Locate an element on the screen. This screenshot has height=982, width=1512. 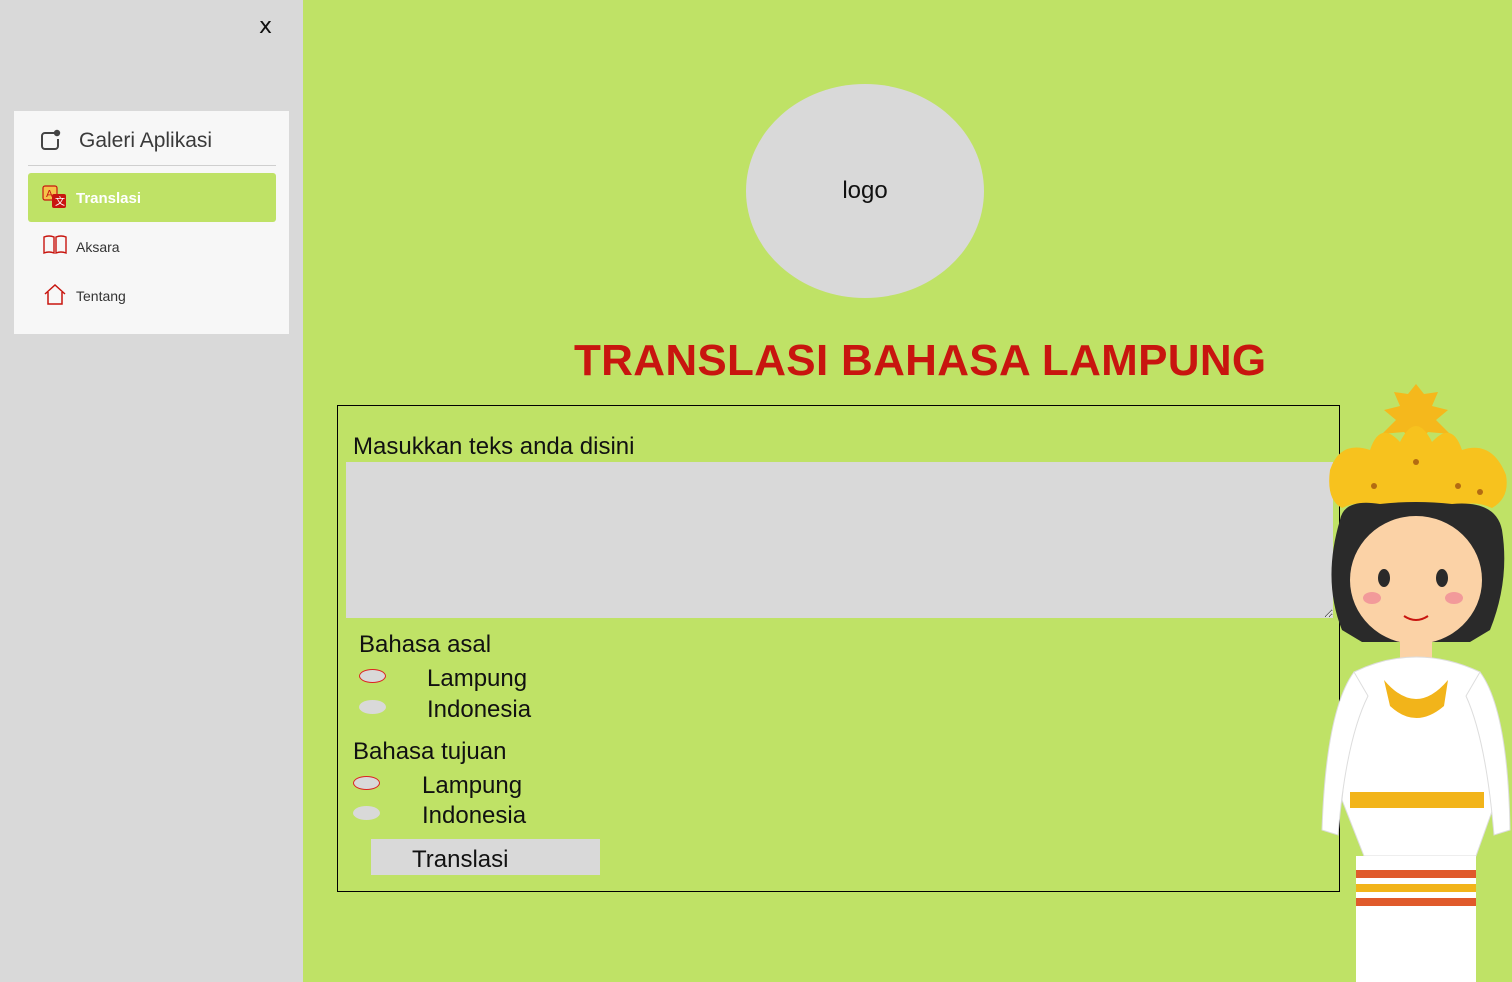
input-label: Masukkan teks anda disini is located at coordinates (494, 446).